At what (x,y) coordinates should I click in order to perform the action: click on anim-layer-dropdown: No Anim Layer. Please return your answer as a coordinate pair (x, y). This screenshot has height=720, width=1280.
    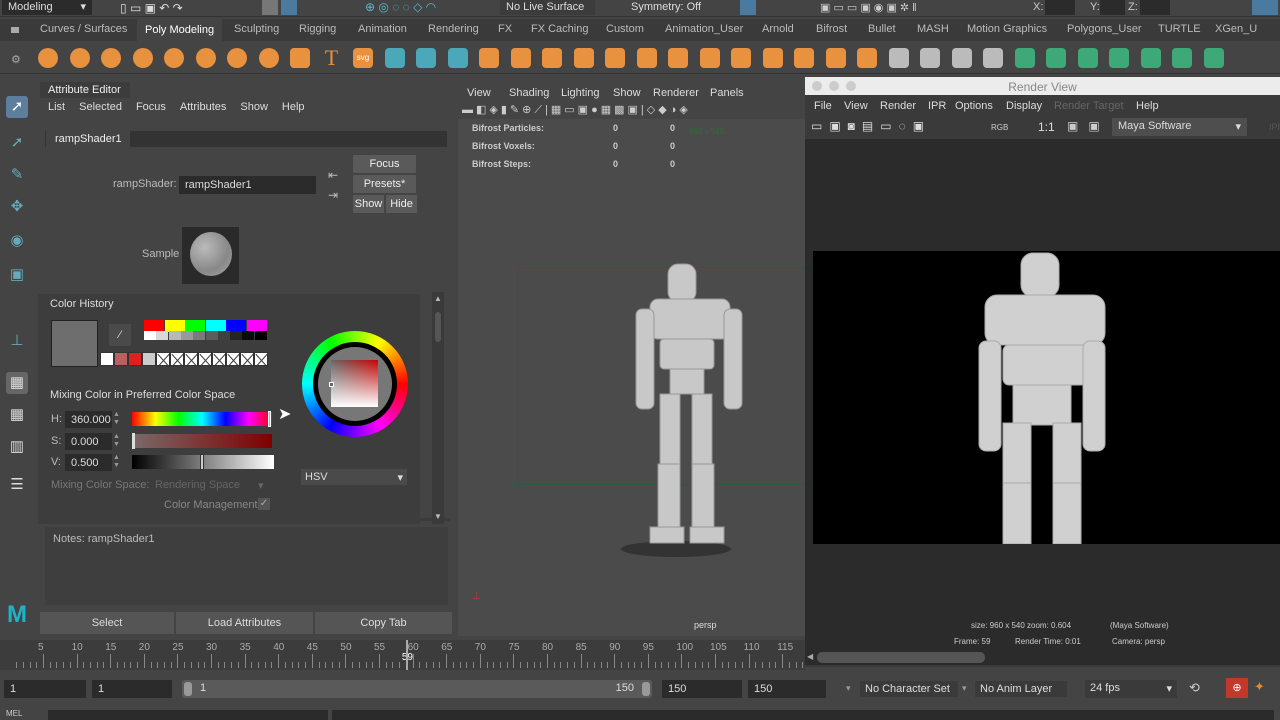
    Looking at the image, I should click on (1021, 689).